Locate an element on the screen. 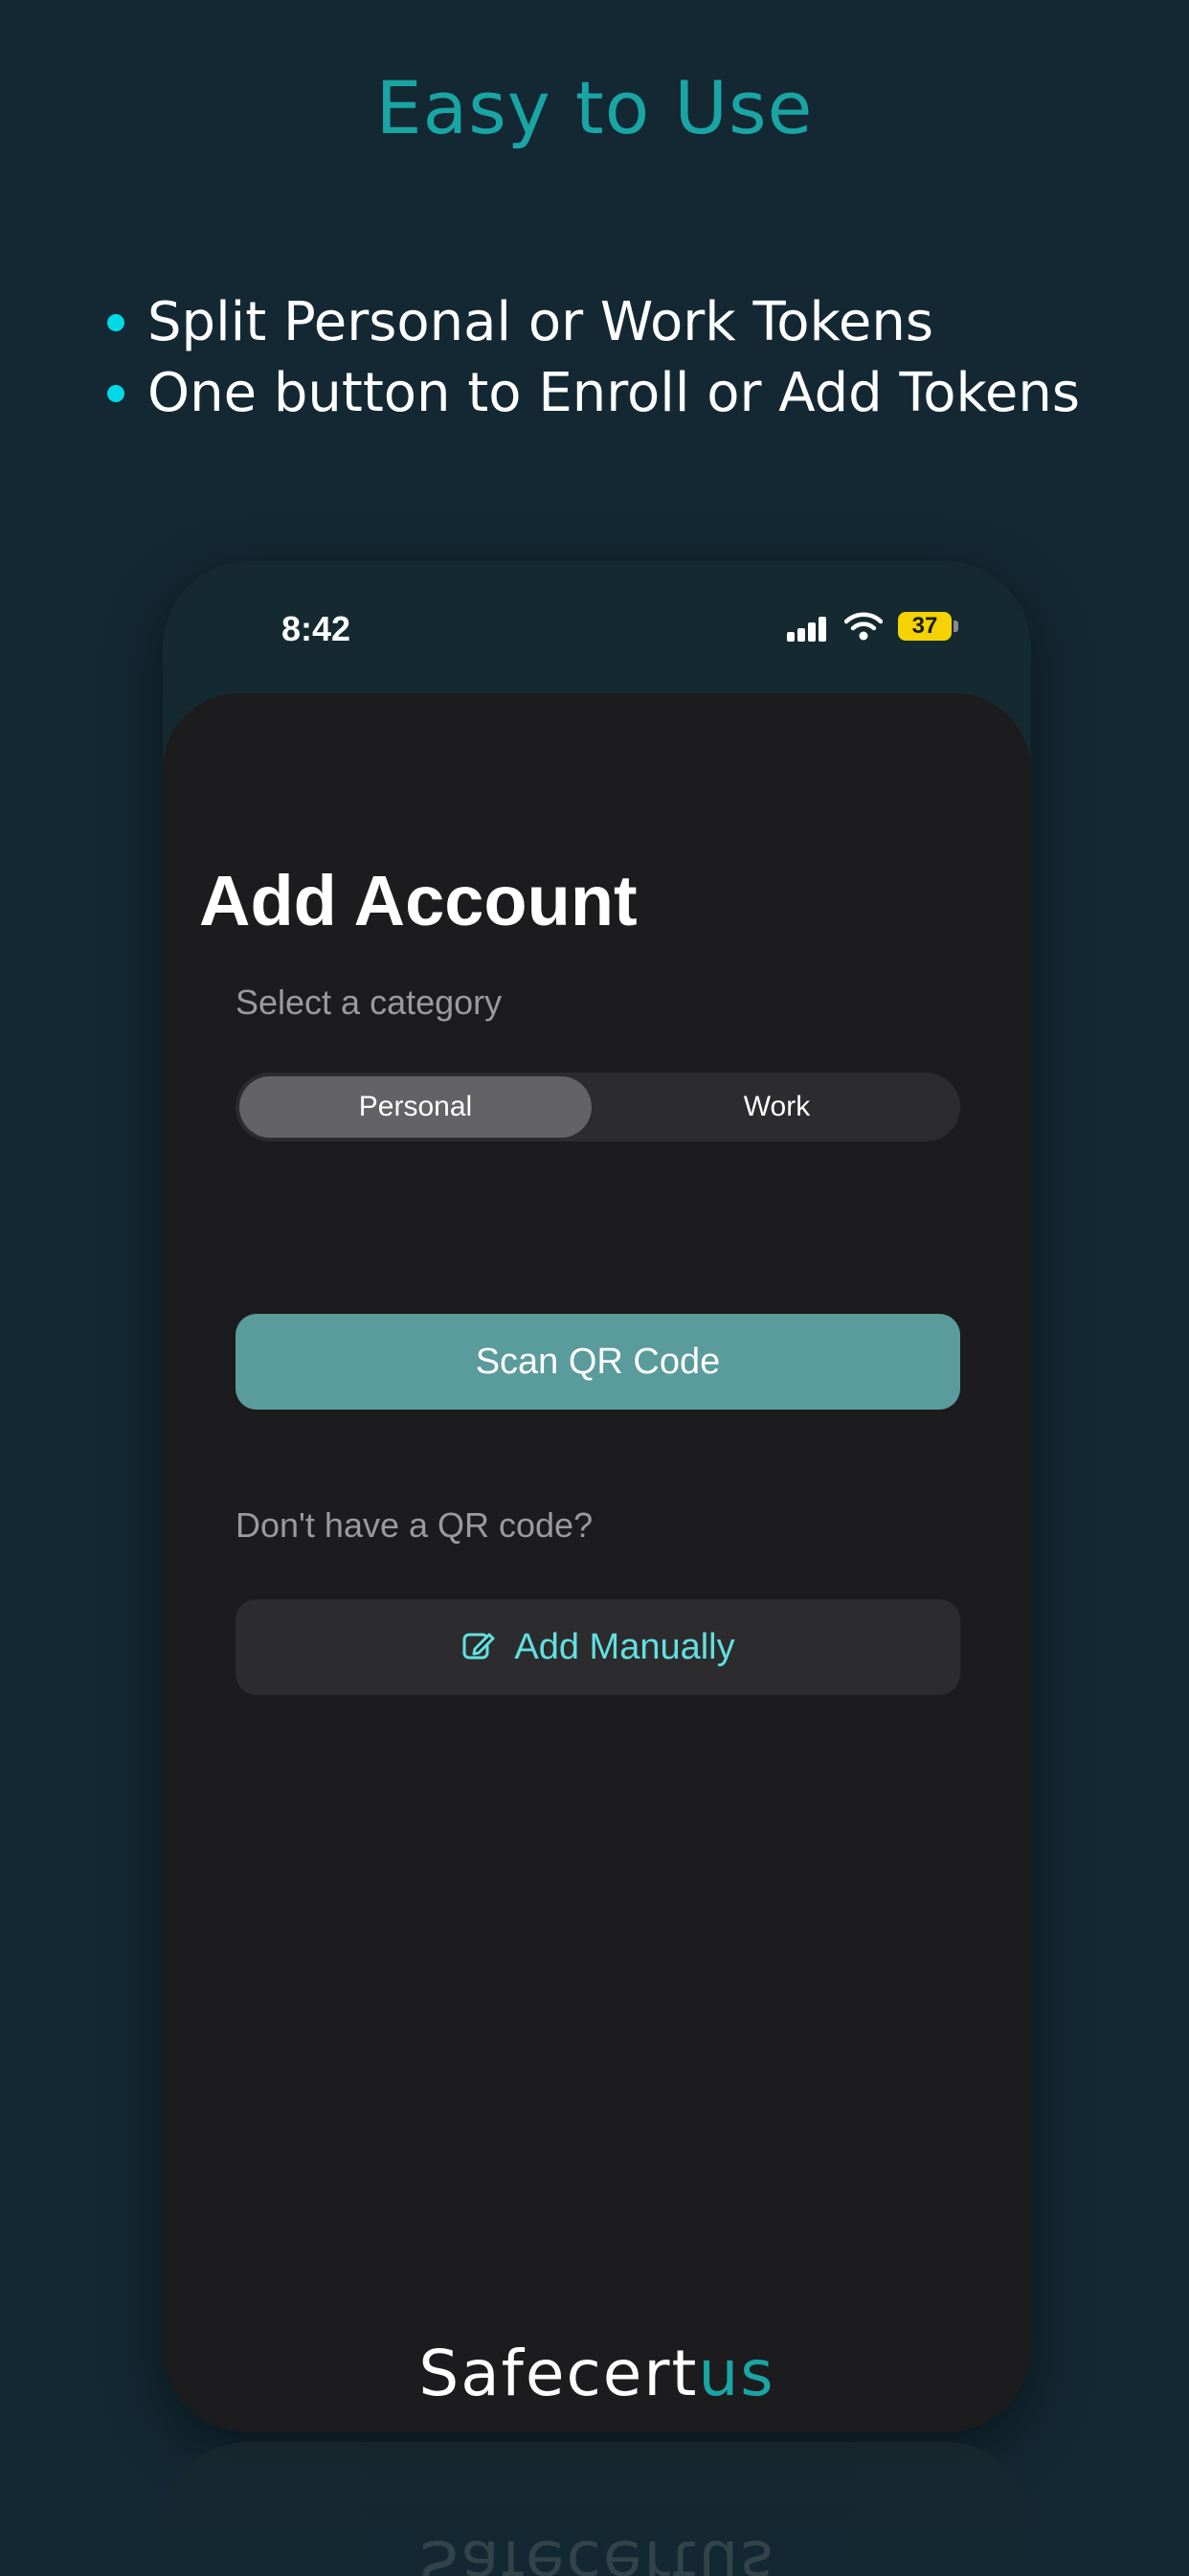  wifi-icon is located at coordinates (863, 626).